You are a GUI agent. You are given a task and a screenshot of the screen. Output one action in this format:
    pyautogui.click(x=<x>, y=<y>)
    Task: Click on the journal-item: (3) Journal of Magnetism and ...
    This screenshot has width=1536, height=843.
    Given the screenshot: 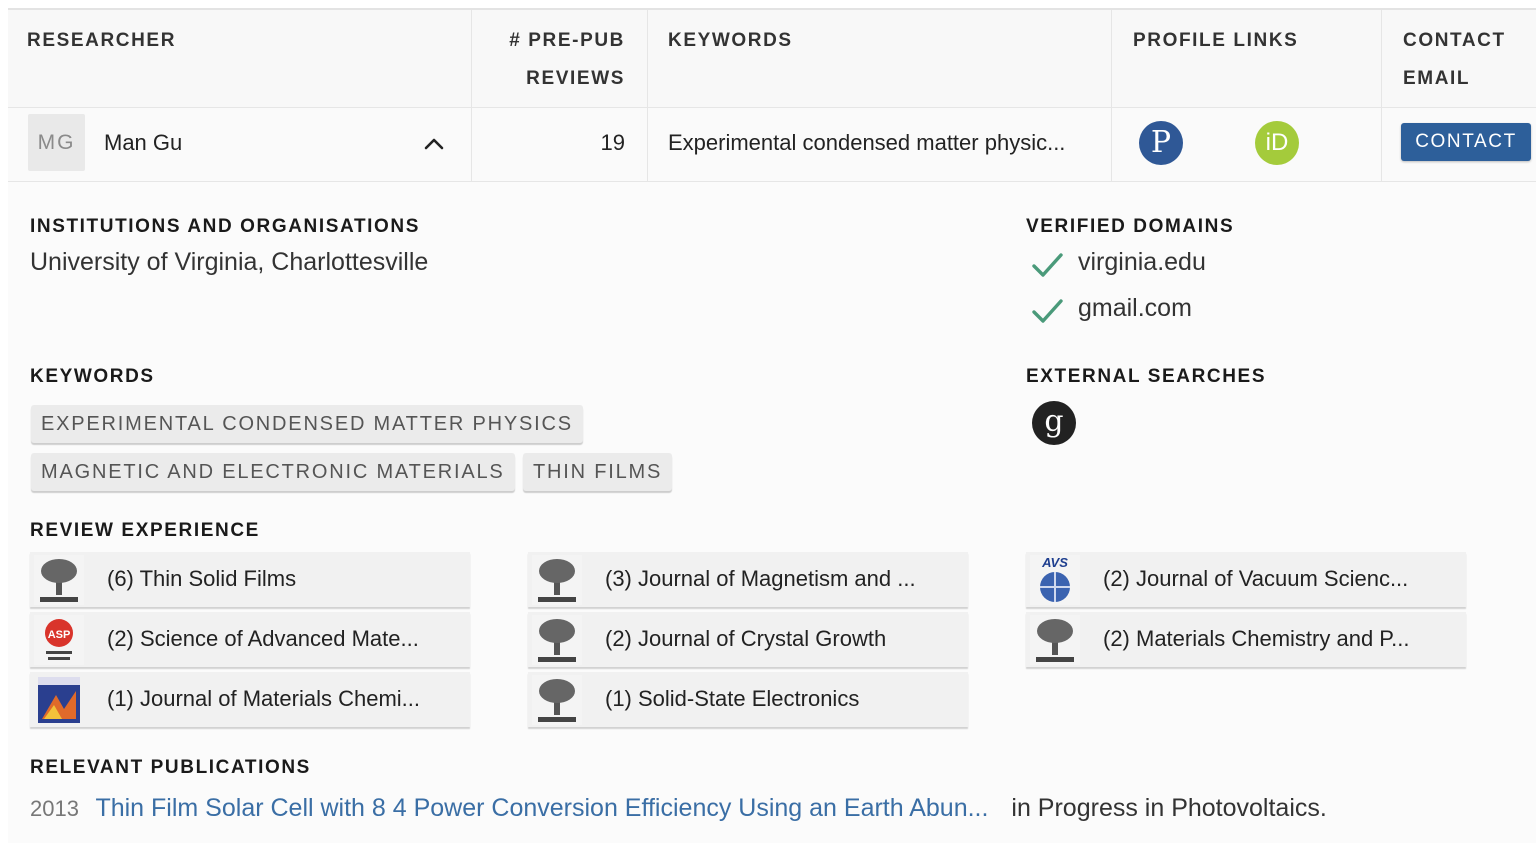 What is the action you would take?
    pyautogui.click(x=748, y=579)
    